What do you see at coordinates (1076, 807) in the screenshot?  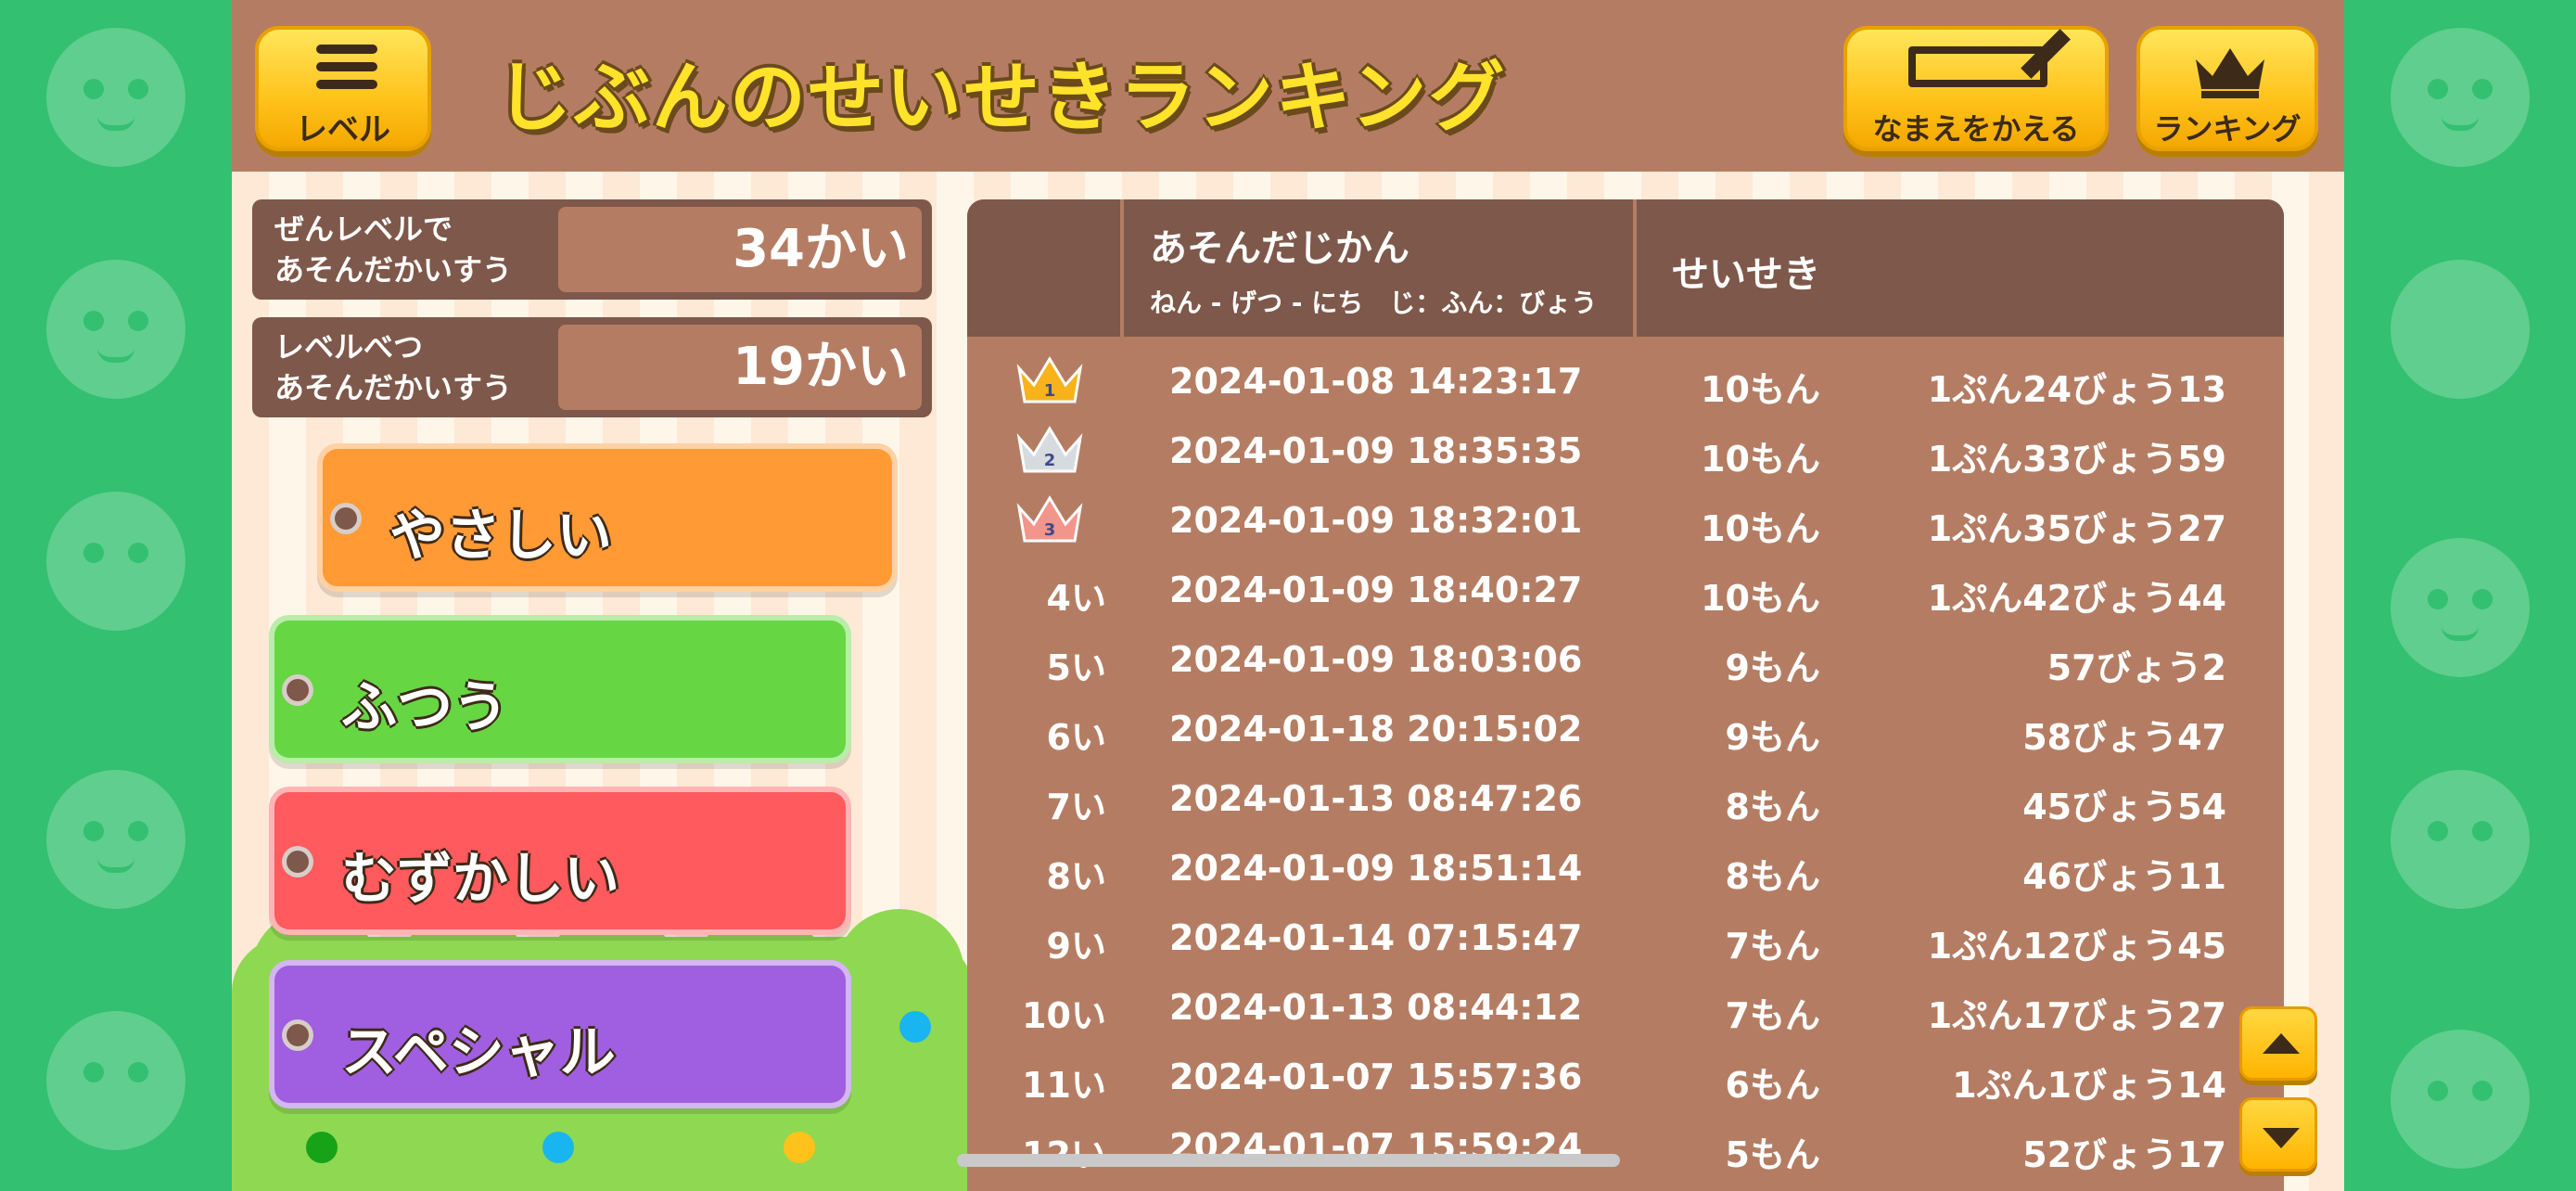 I see `rank-cell: 7い` at bounding box center [1076, 807].